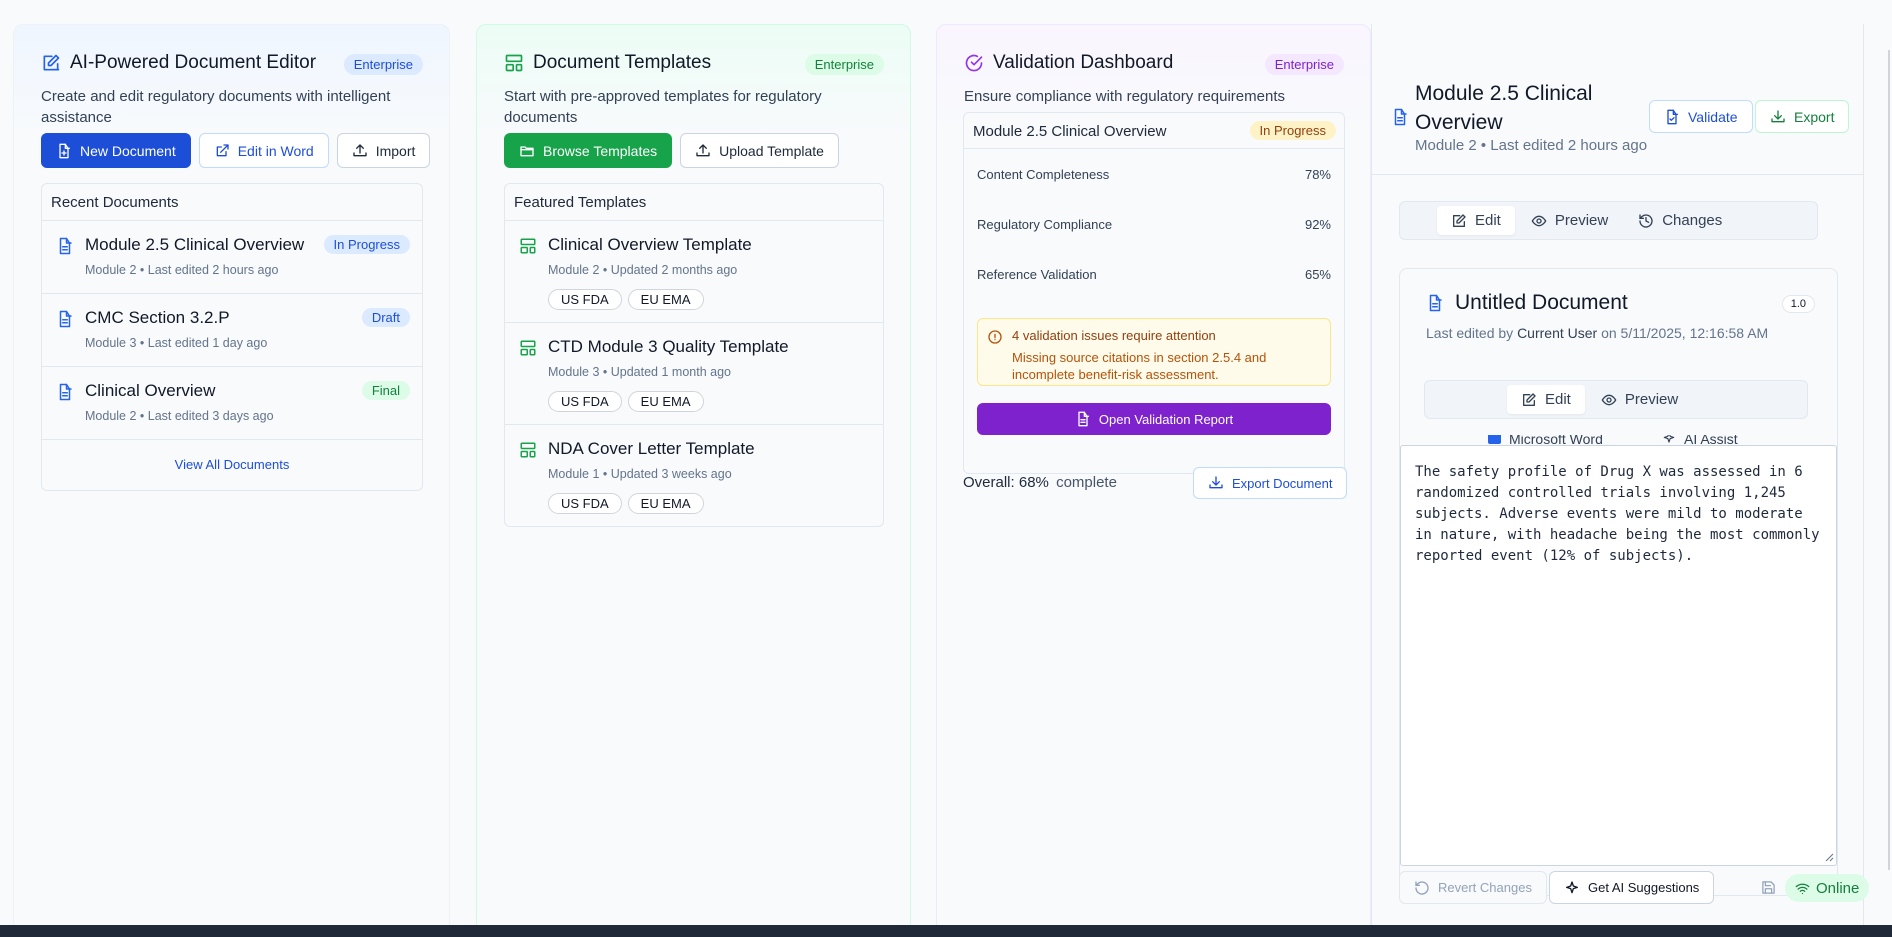  Describe the element at coordinates (1646, 220) in the screenshot. I see `history-icon` at that location.